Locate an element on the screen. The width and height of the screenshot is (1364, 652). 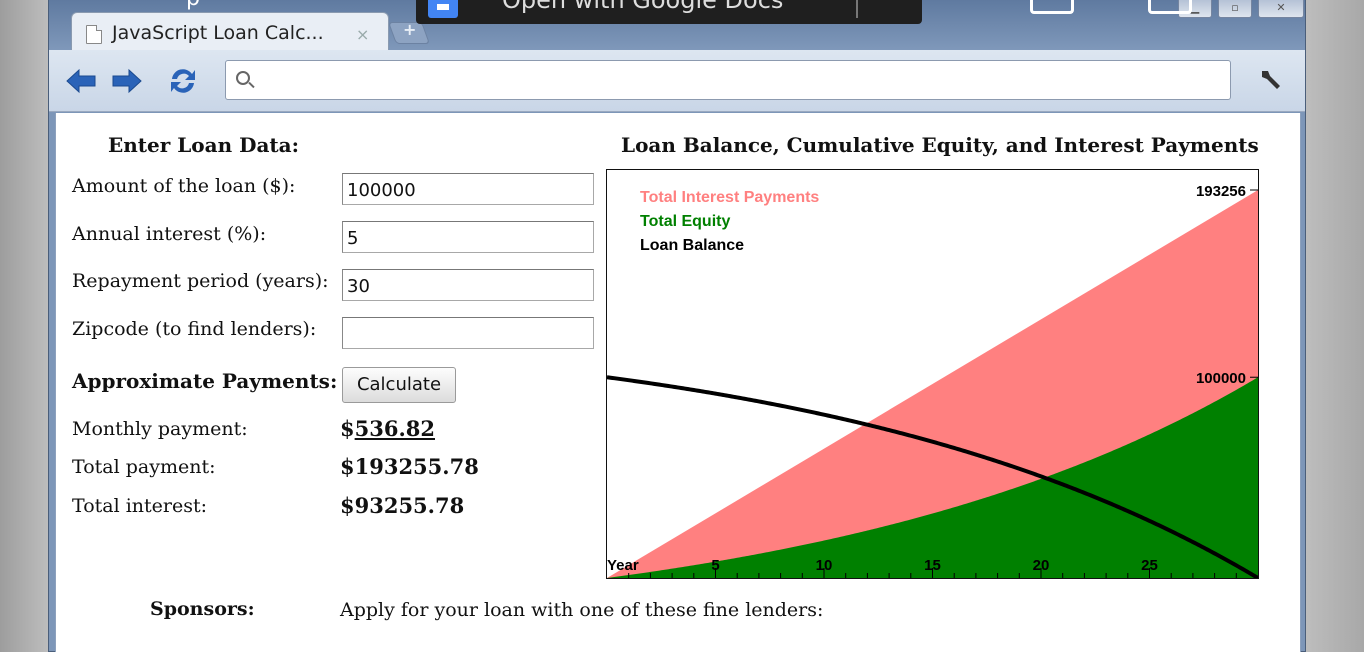
total-payment-value: $193255.78 is located at coordinates (409, 466).